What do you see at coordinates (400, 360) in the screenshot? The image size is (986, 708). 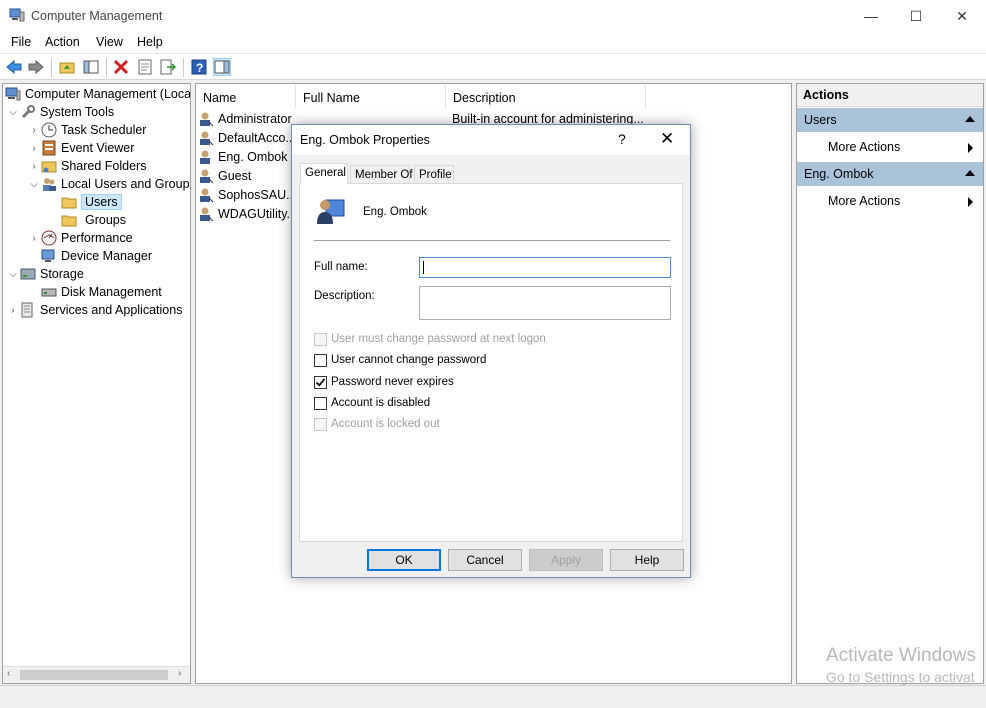 I see `checkbox-cannot-change-password: User cannot change password` at bounding box center [400, 360].